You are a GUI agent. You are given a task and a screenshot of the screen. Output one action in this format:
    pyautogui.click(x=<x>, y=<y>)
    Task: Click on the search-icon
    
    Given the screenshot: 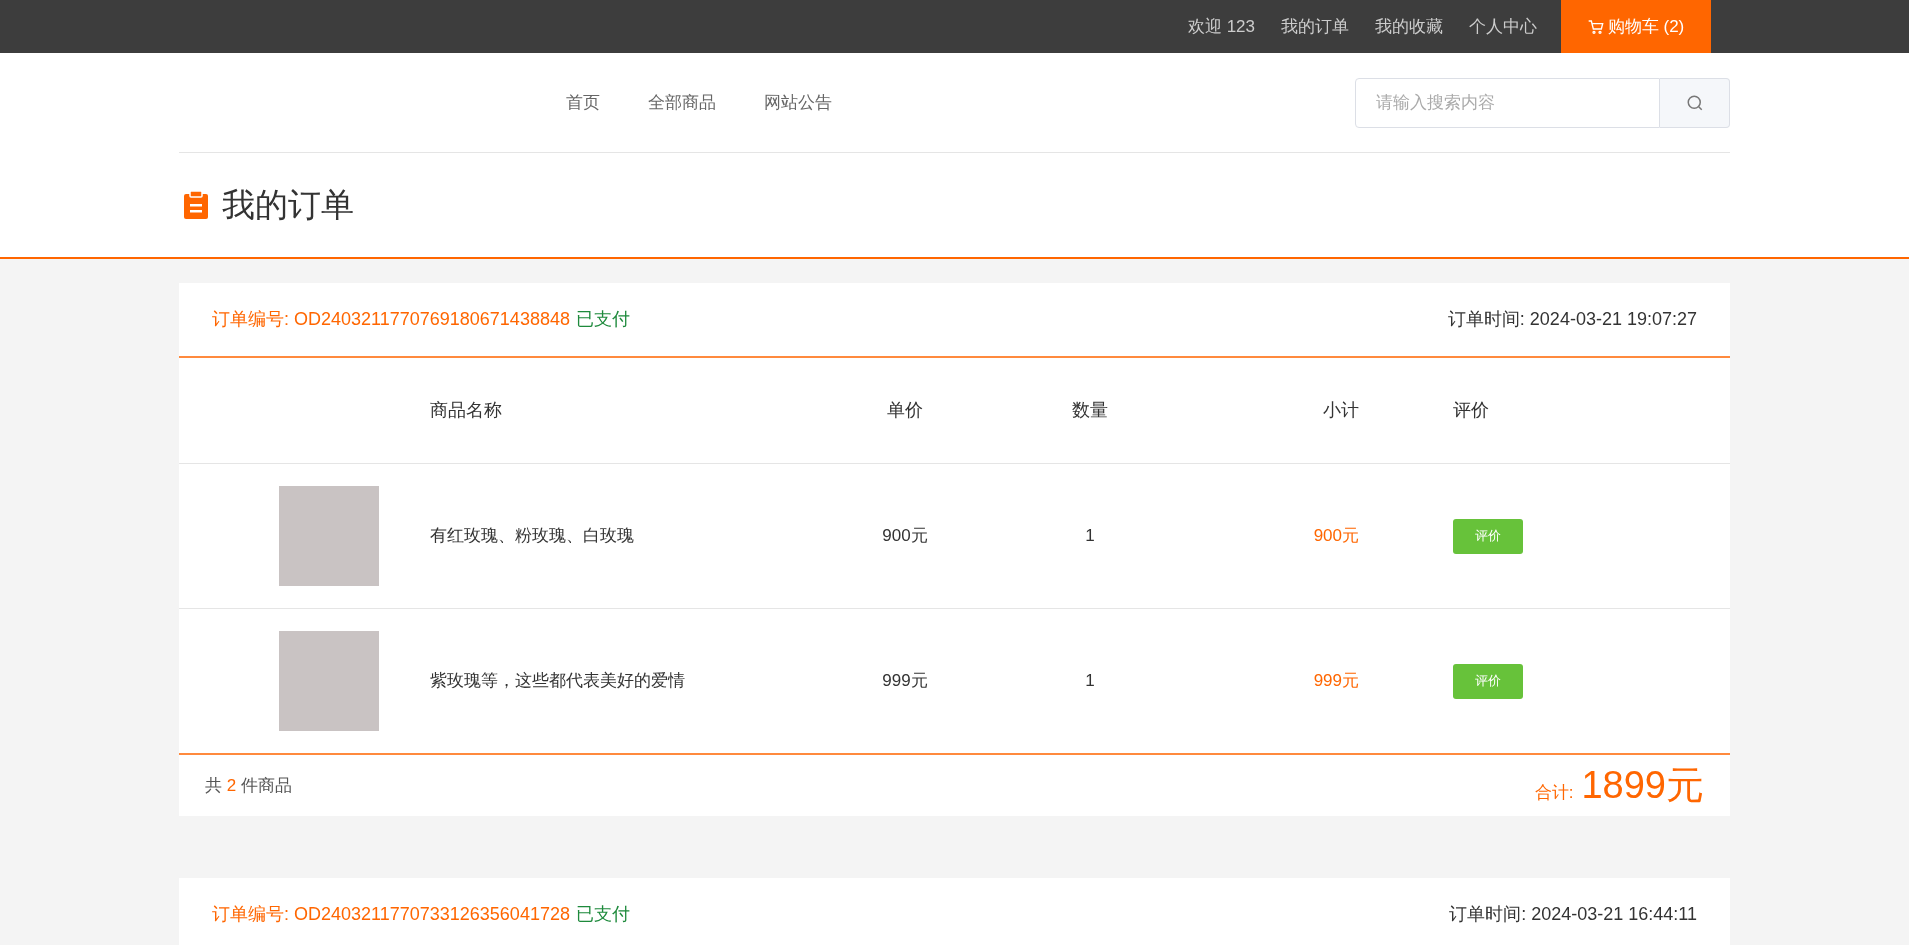 What is the action you would take?
    pyautogui.click(x=1694, y=102)
    